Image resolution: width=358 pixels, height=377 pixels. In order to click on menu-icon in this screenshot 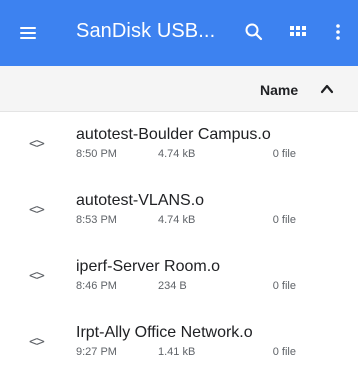, I will do `click(30, 33)`.